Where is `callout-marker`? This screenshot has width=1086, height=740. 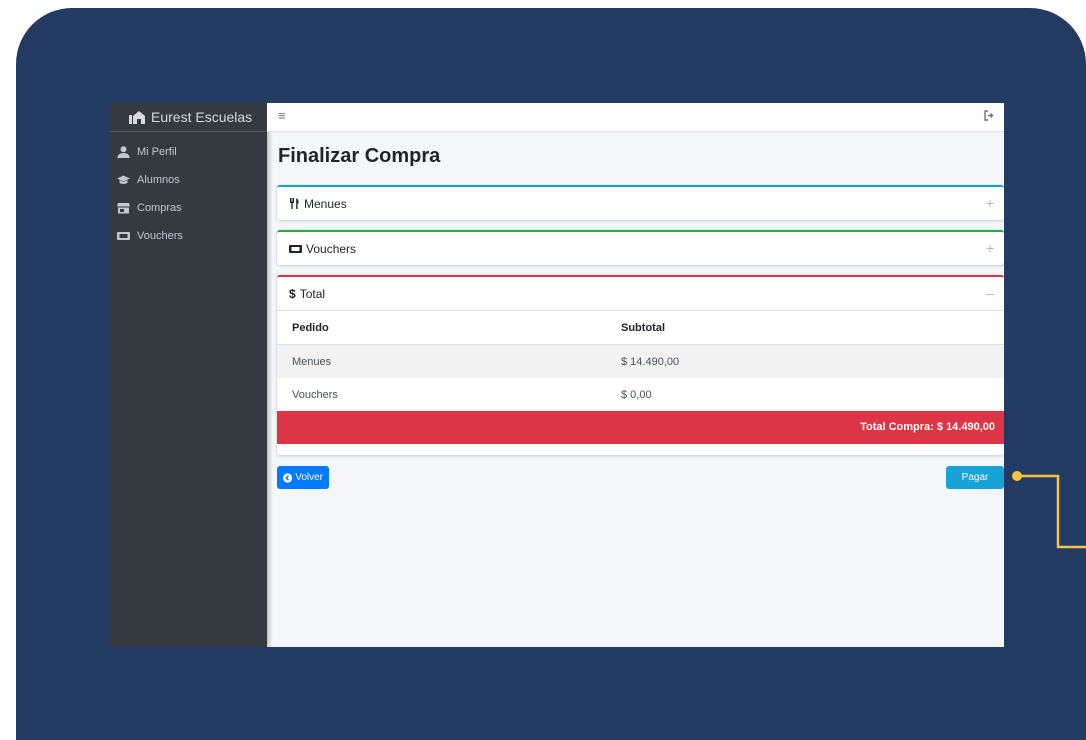 callout-marker is located at coordinates (1017, 476).